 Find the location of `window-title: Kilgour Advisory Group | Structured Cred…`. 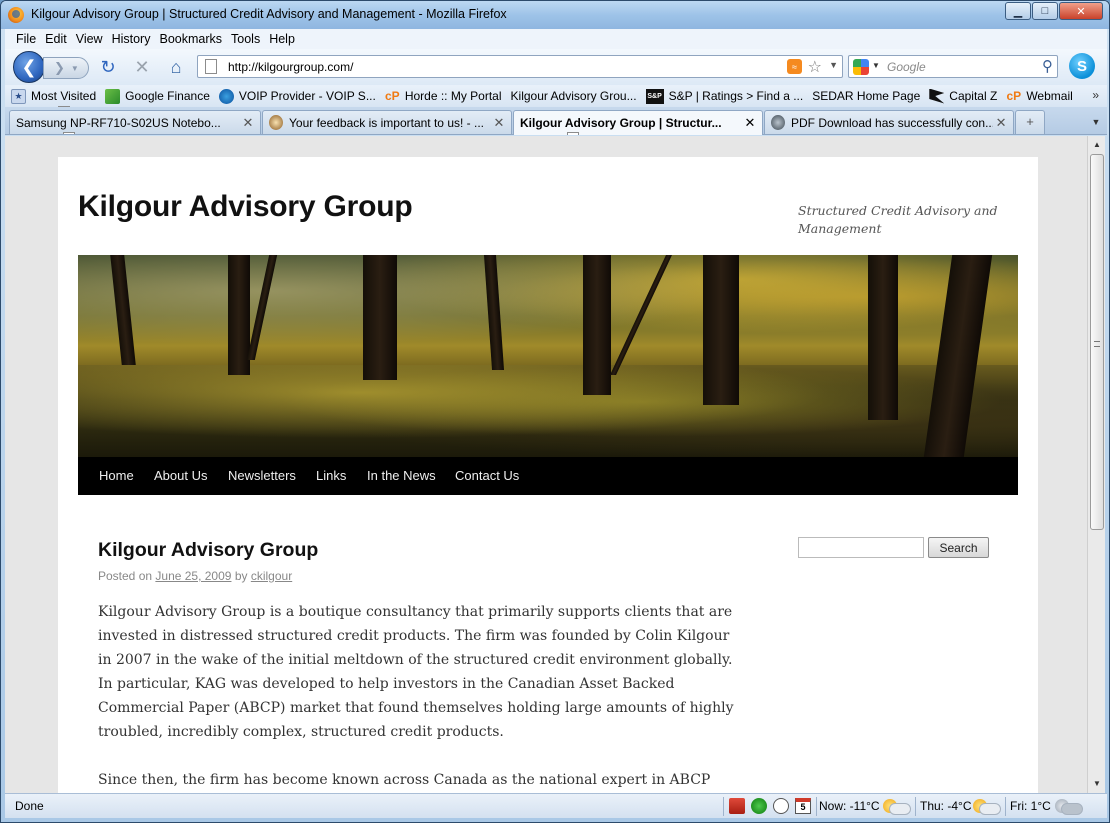

window-title: Kilgour Advisory Group | Structured Cred… is located at coordinates (269, 14).